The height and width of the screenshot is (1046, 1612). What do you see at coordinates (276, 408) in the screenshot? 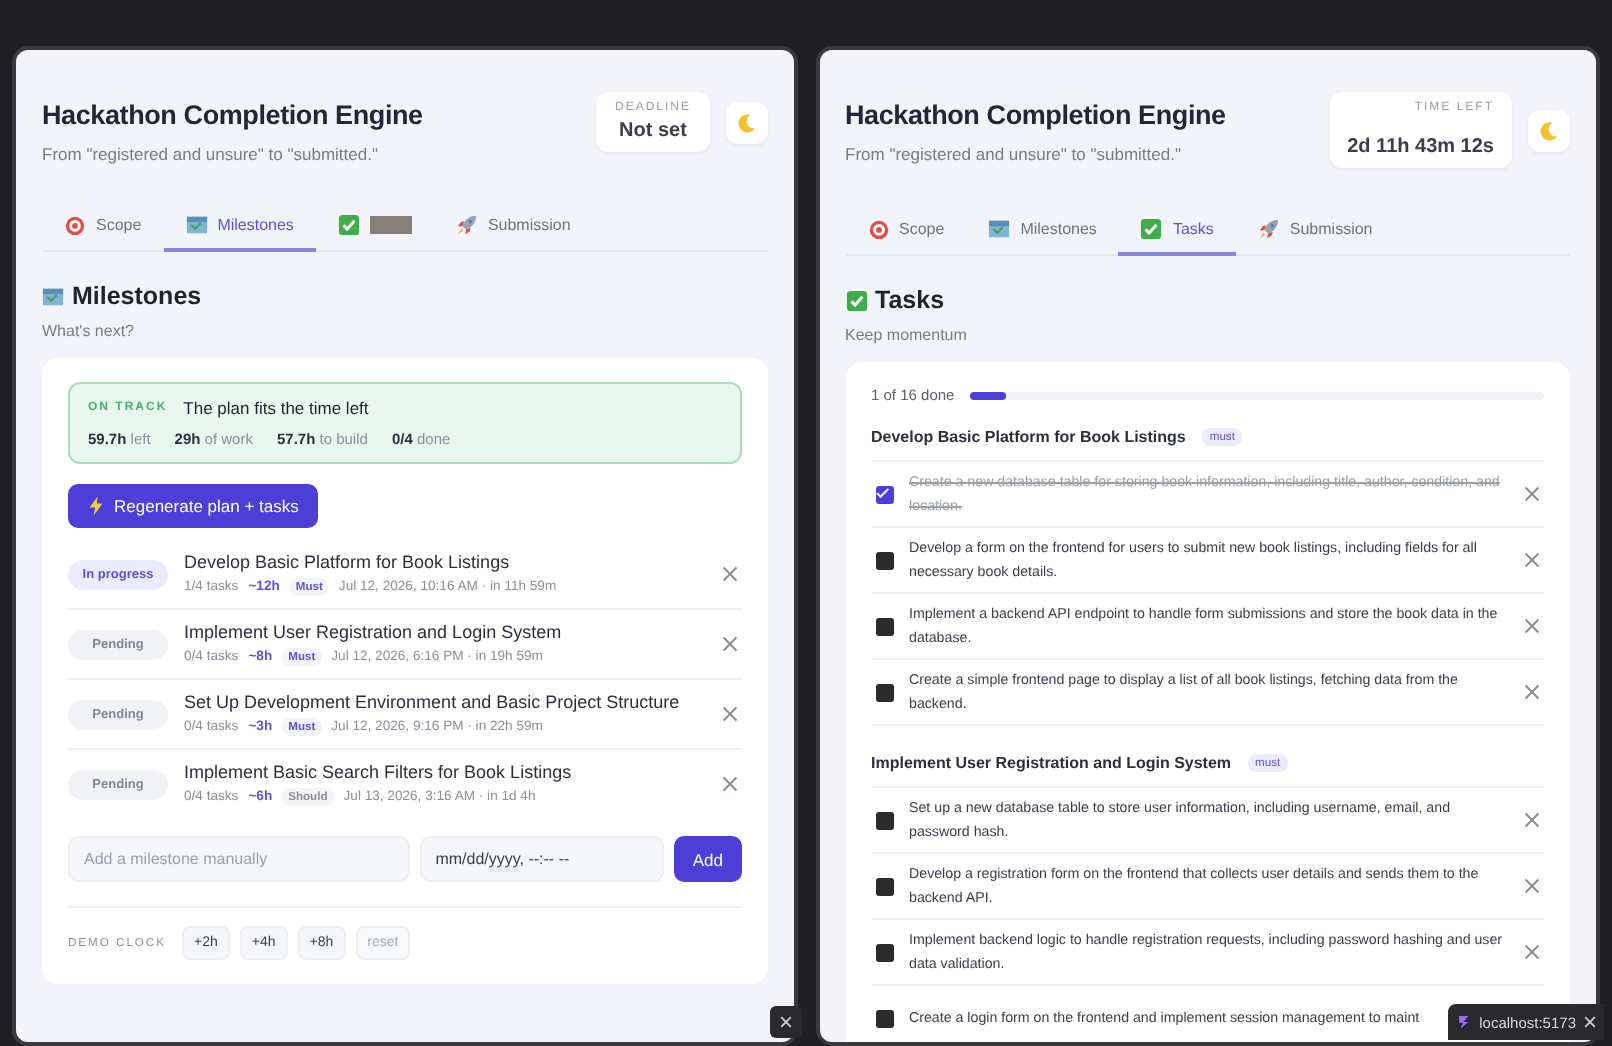
I see `status-message: The plan fits the time left` at bounding box center [276, 408].